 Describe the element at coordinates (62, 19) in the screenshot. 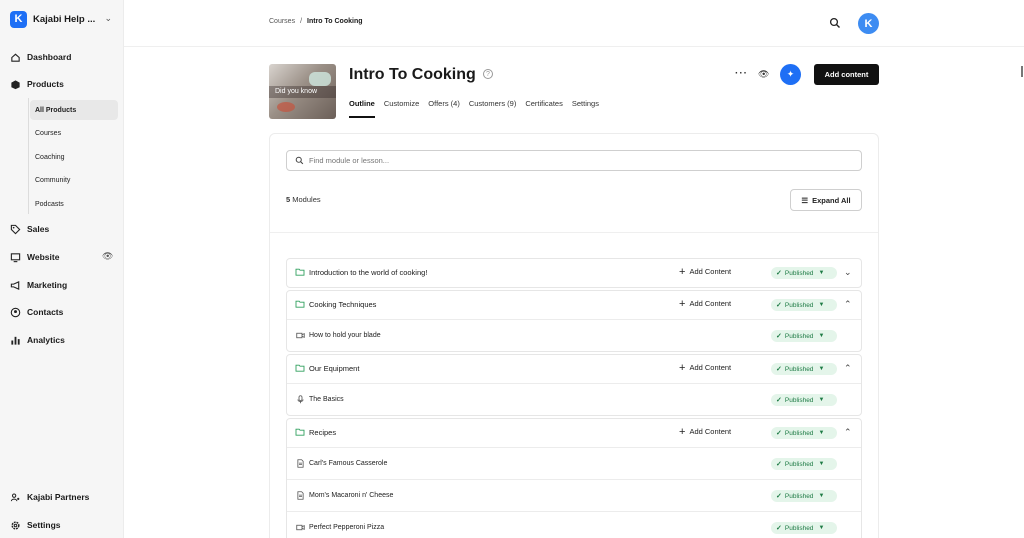

I see `site-switcher: K Kajabi Help ... ⌄` at that location.